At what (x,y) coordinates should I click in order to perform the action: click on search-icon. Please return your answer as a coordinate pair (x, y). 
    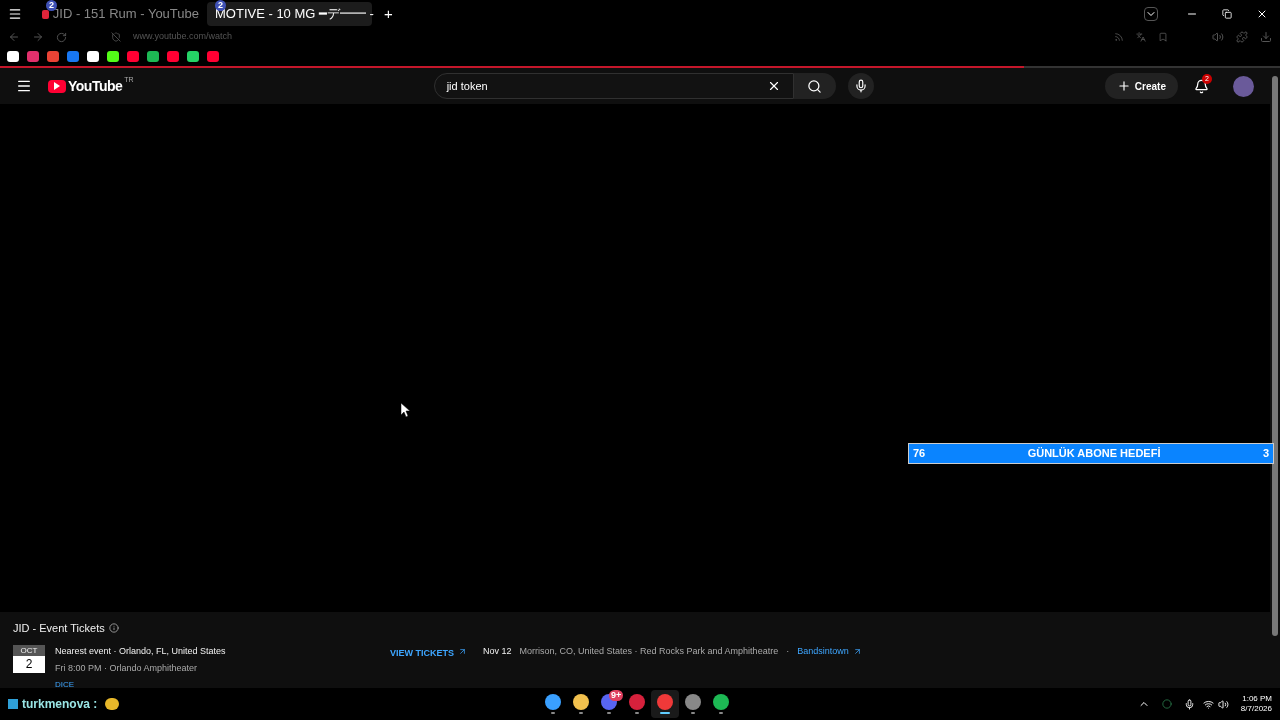
    Looking at the image, I should click on (815, 86).